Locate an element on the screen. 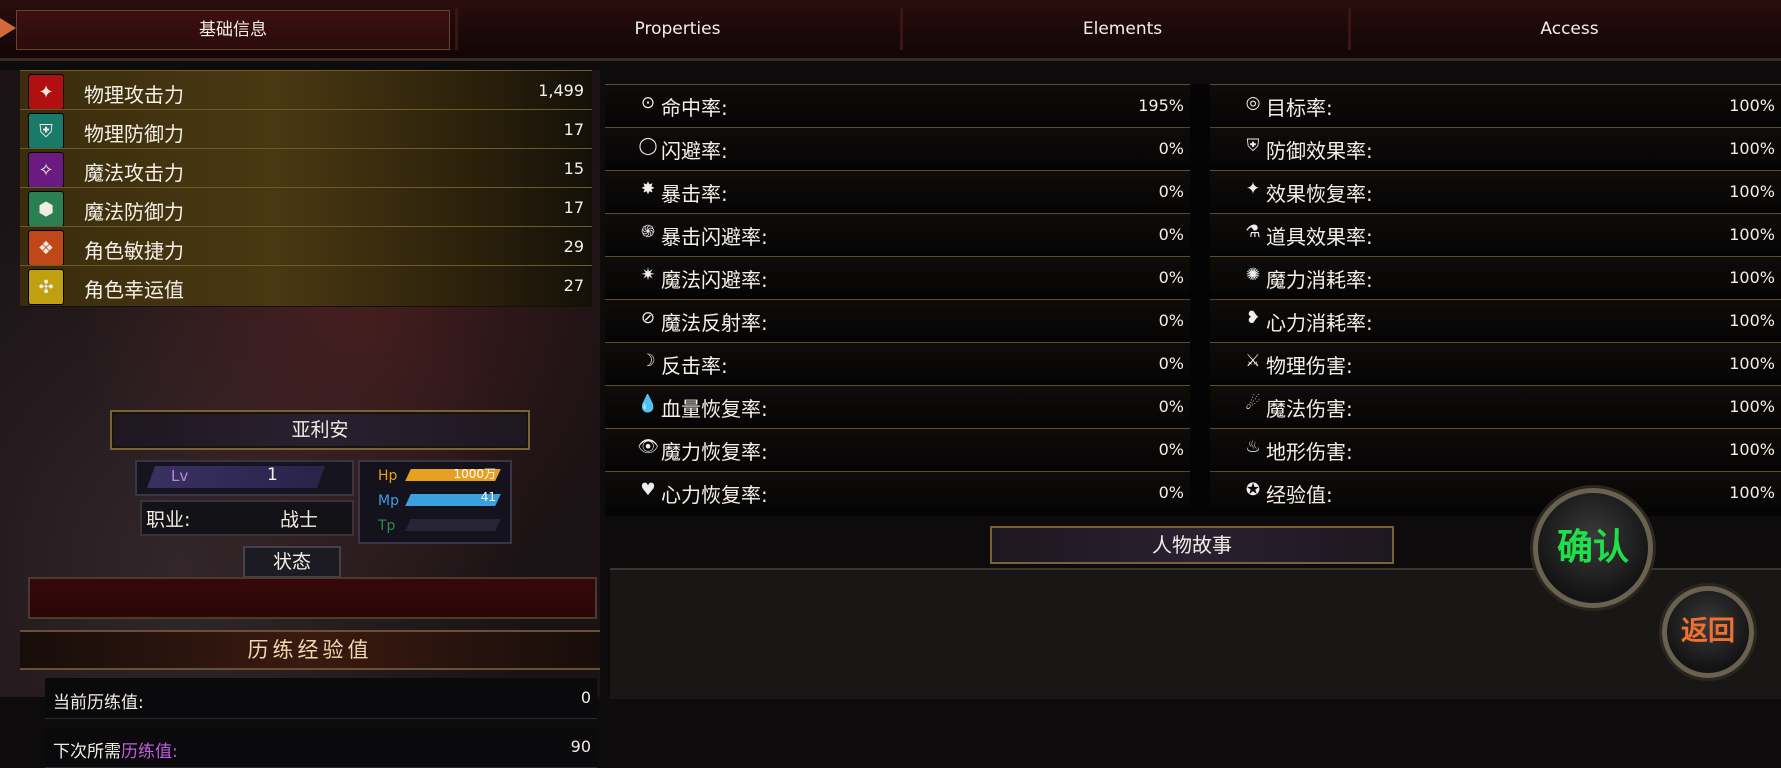 The height and width of the screenshot is (768, 1781). attribute-row: ✺ 魔力消耗率: 100% is located at coordinates (1495, 275).